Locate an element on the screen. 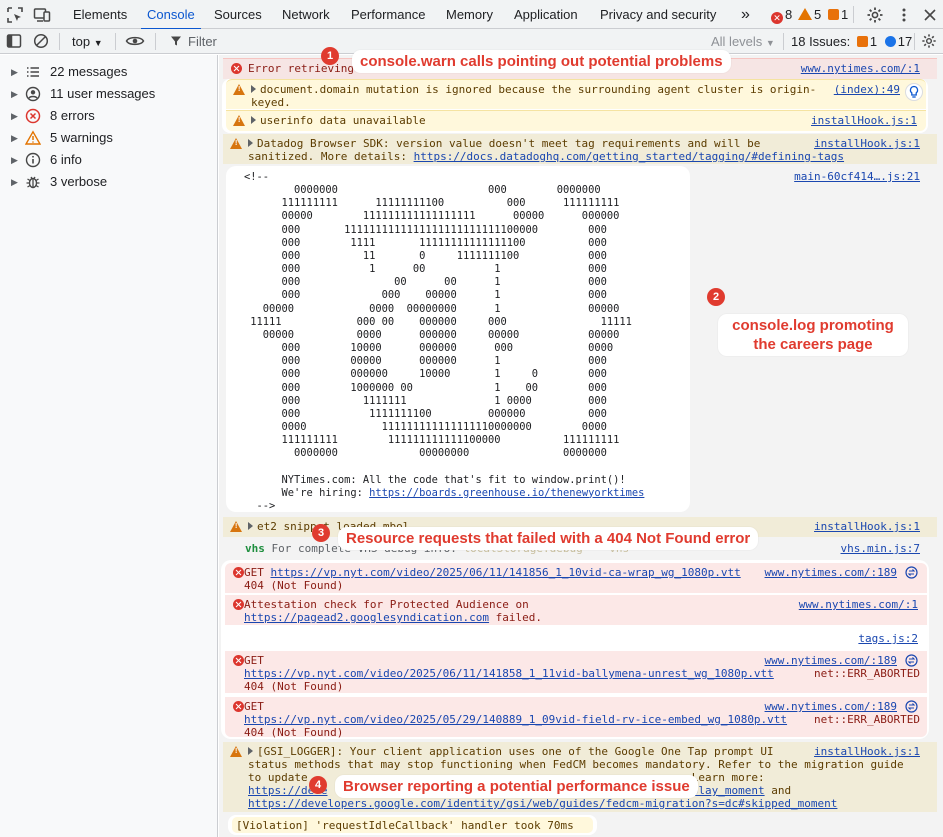 This screenshot has height=837, width=943. issues-button: 18 Issues: 1 17 is located at coordinates (851, 41).